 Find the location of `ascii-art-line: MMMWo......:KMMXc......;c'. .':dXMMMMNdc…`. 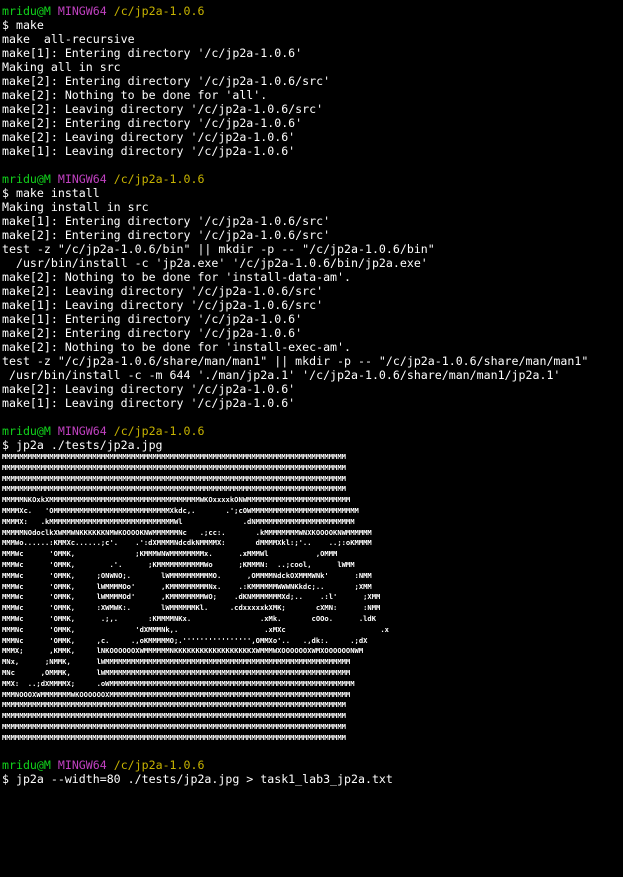

ascii-art-line: MMMWo......:KMMXc......;c'. .':dXMMMMNdc… is located at coordinates (187, 543).